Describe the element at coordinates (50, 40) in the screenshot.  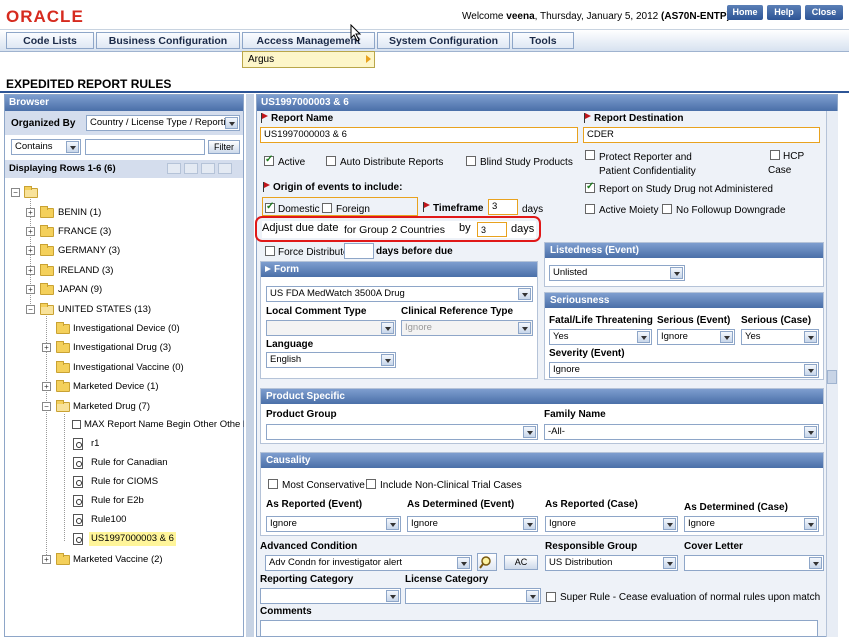
I see `menu-code-lists: Code Lists` at that location.